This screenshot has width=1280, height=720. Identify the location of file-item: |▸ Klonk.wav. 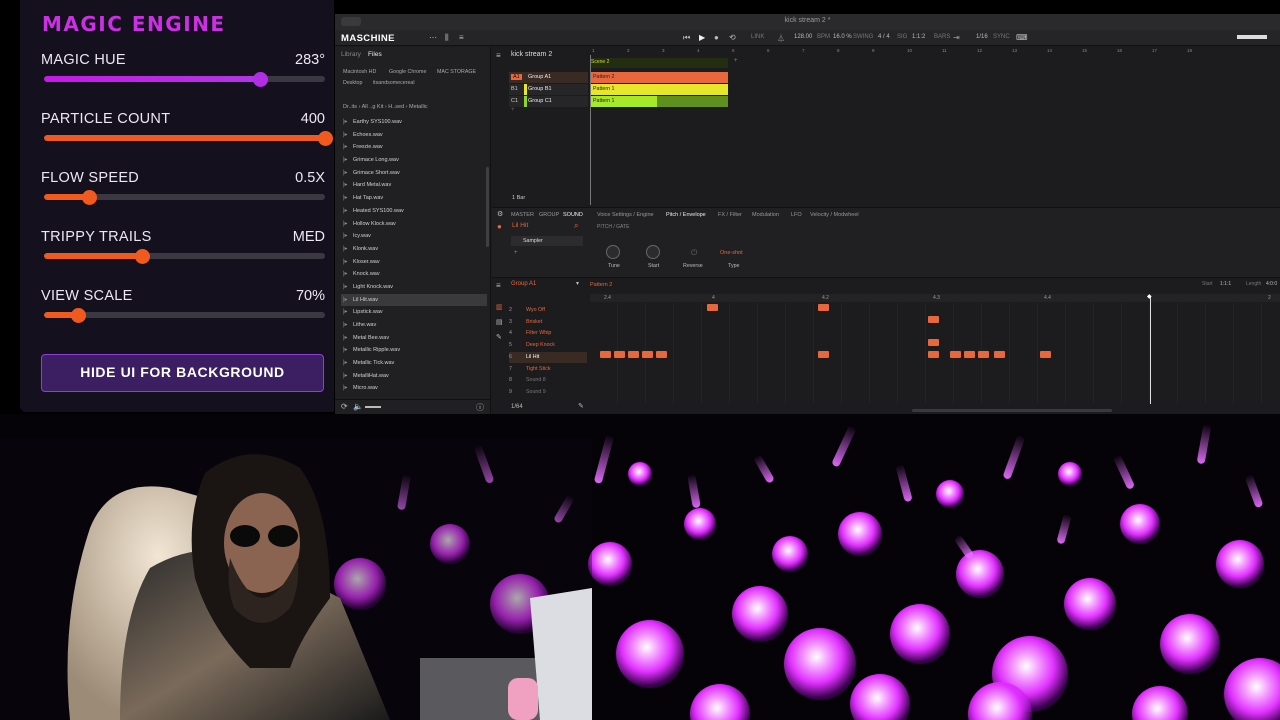
(414, 249).